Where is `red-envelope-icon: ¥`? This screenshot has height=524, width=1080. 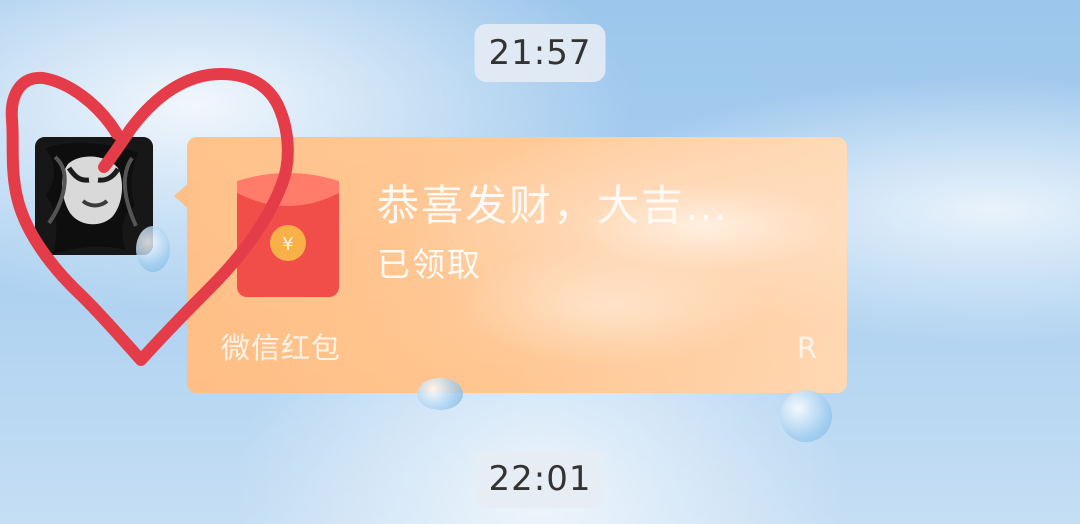
red-envelope-icon: ¥ is located at coordinates (288, 235).